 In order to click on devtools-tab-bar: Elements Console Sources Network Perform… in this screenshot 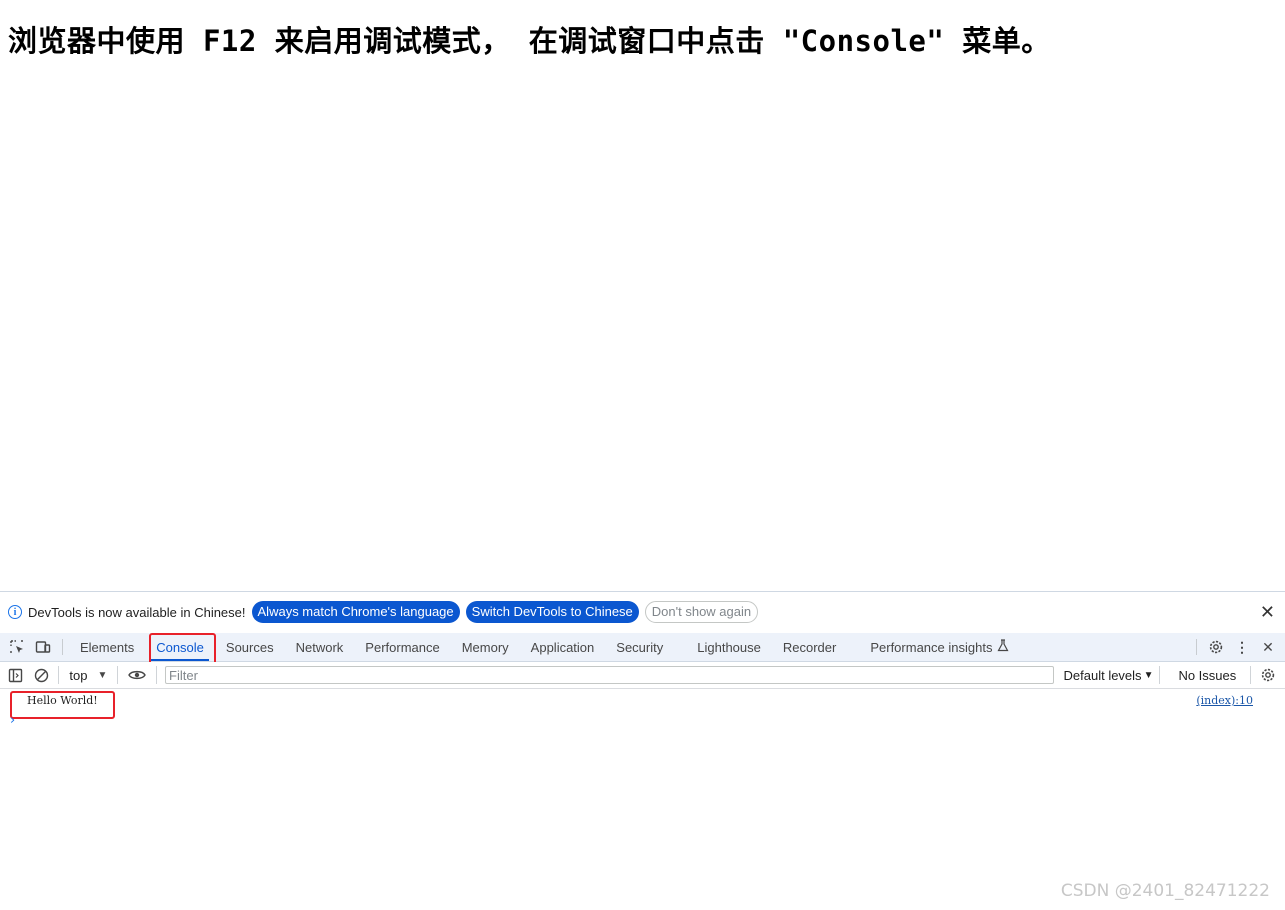, I will do `click(642, 647)`.